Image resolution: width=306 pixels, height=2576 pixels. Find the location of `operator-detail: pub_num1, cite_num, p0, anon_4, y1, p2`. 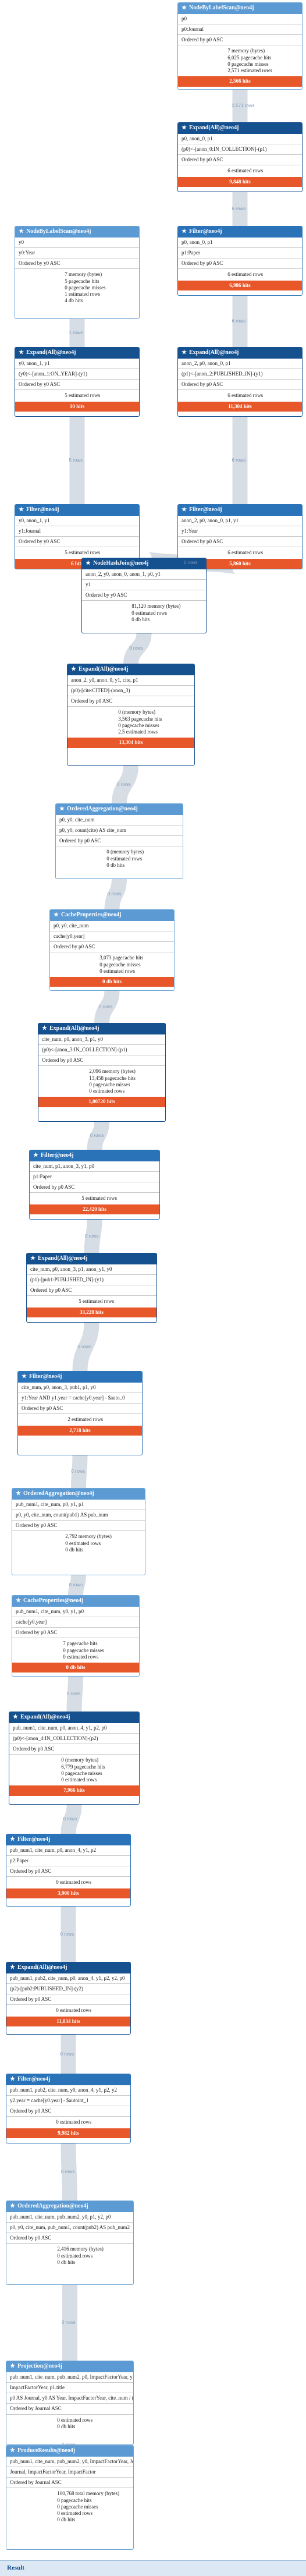

operator-detail: pub_num1, cite_num, p0, anon_4, y1, p2 is located at coordinates (68, 1850).